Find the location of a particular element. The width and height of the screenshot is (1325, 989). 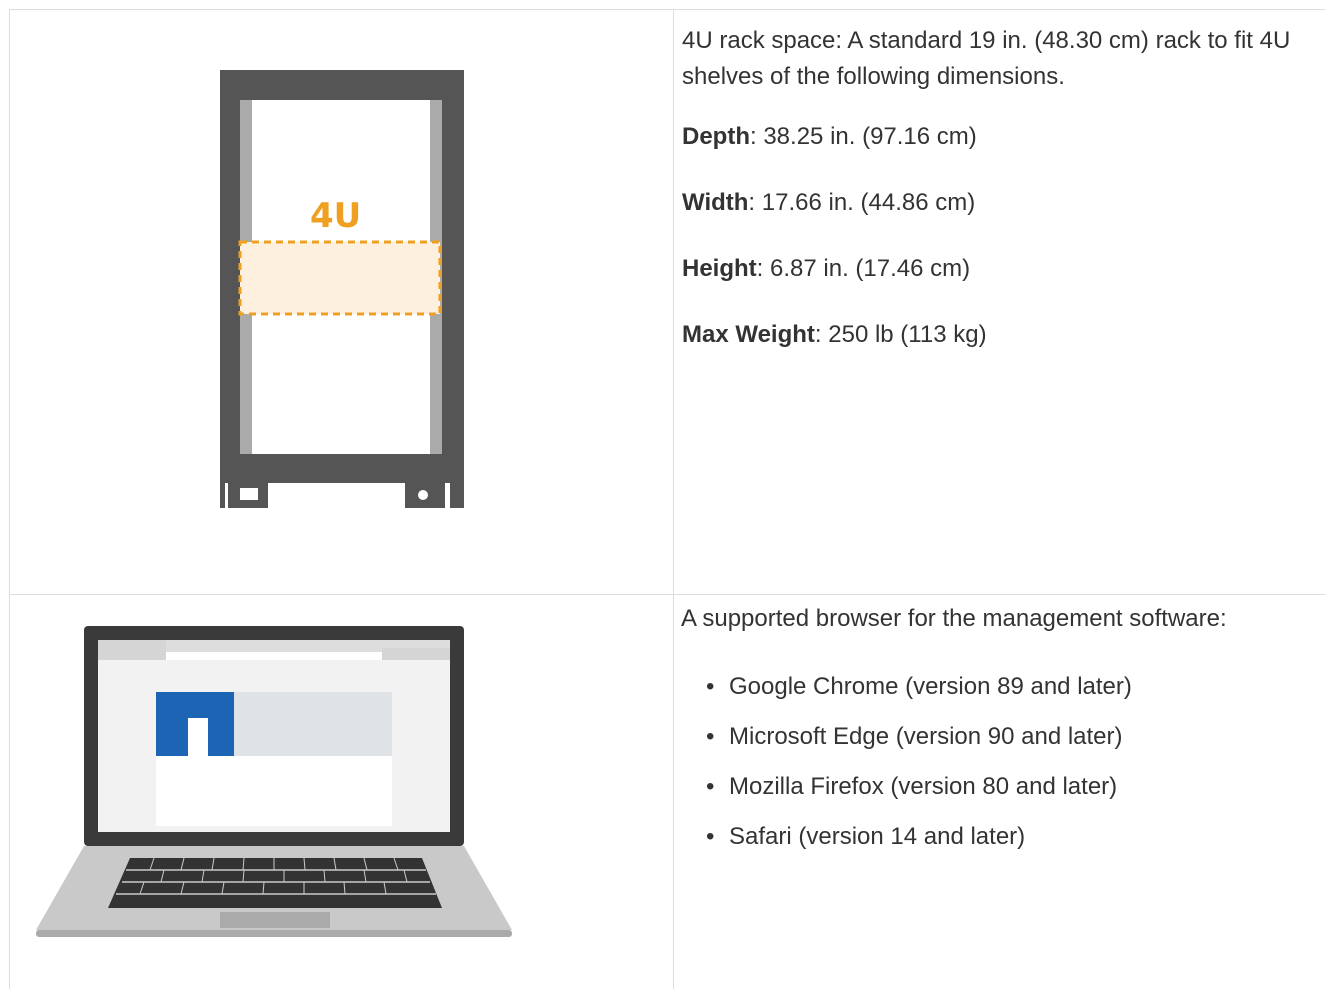

laptop-icon is located at coordinates (274, 781).